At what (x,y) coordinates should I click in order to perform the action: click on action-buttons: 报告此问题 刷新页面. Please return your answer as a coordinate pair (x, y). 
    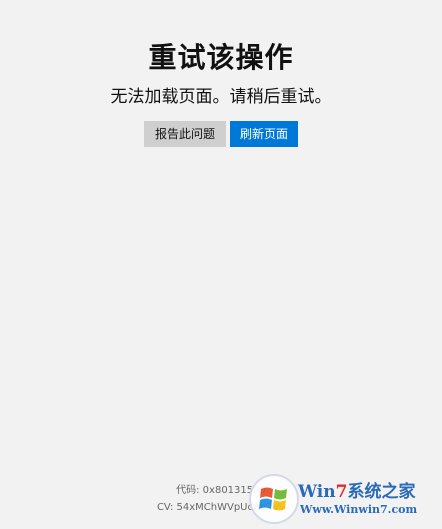
    Looking at the image, I should click on (221, 134).